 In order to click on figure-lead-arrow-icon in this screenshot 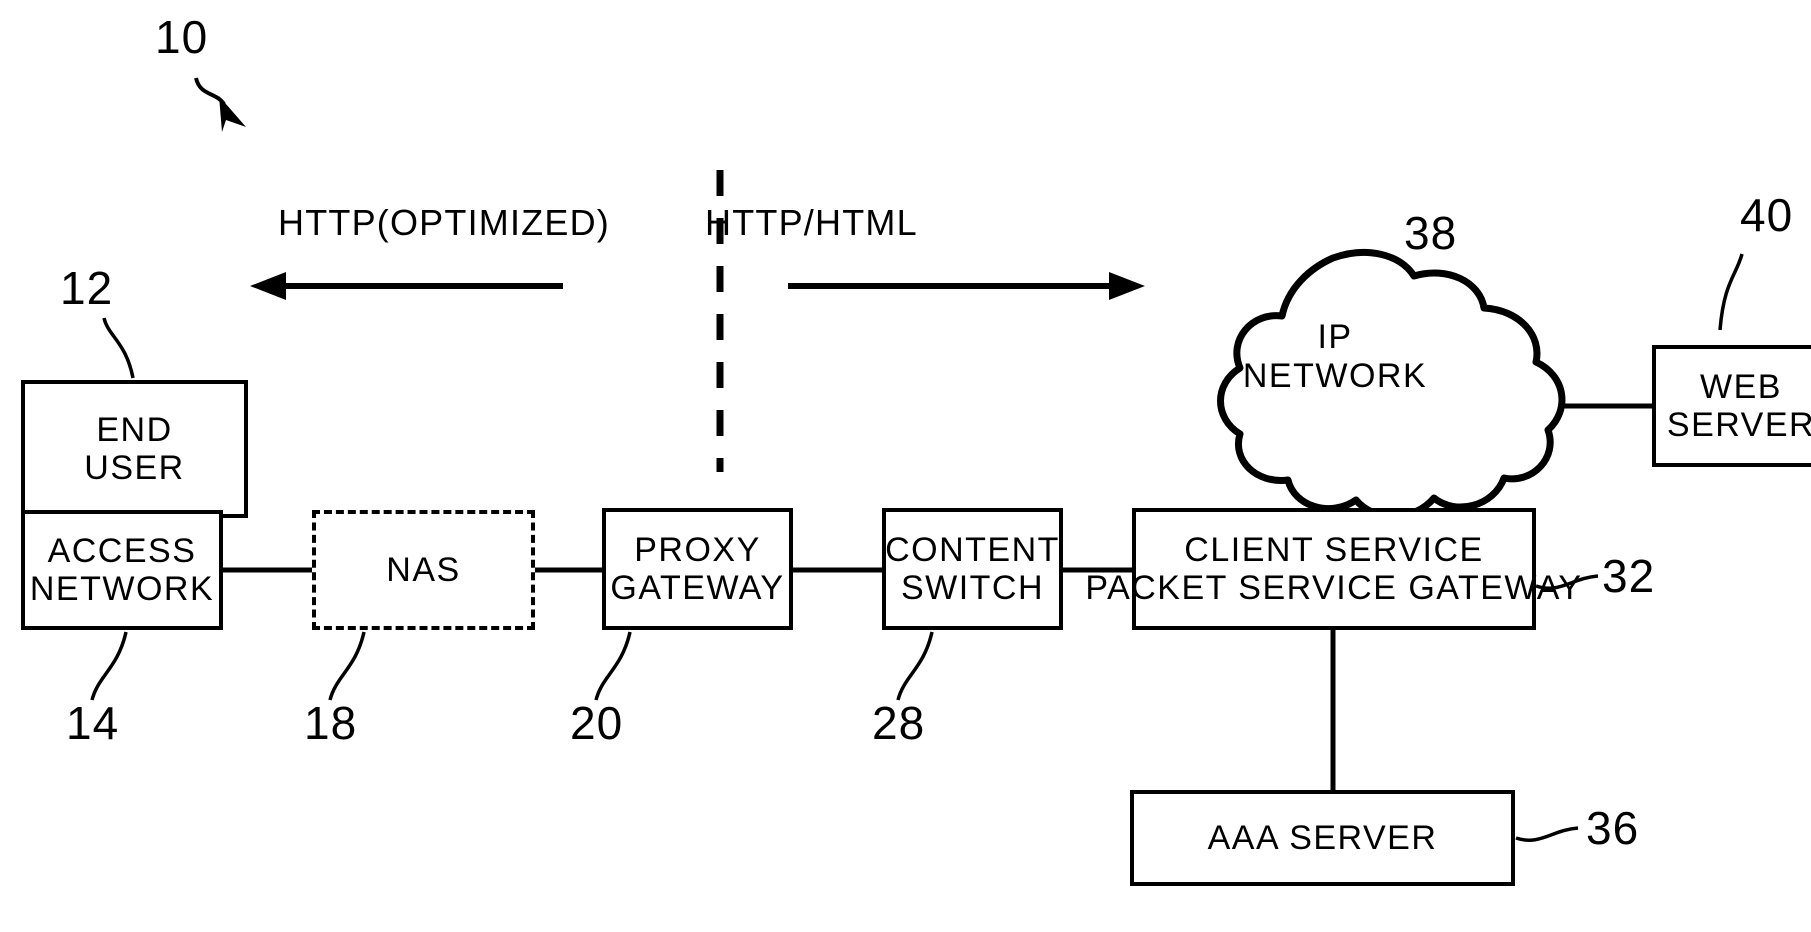, I will do `click(220, 104)`.